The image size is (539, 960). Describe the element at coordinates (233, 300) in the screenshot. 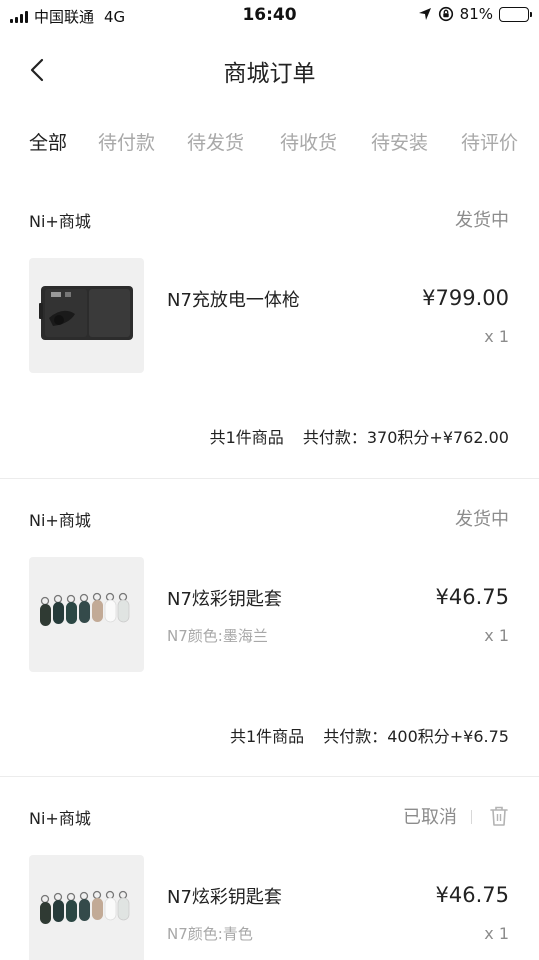

I see `product-name: N7充放电一体枪` at that location.